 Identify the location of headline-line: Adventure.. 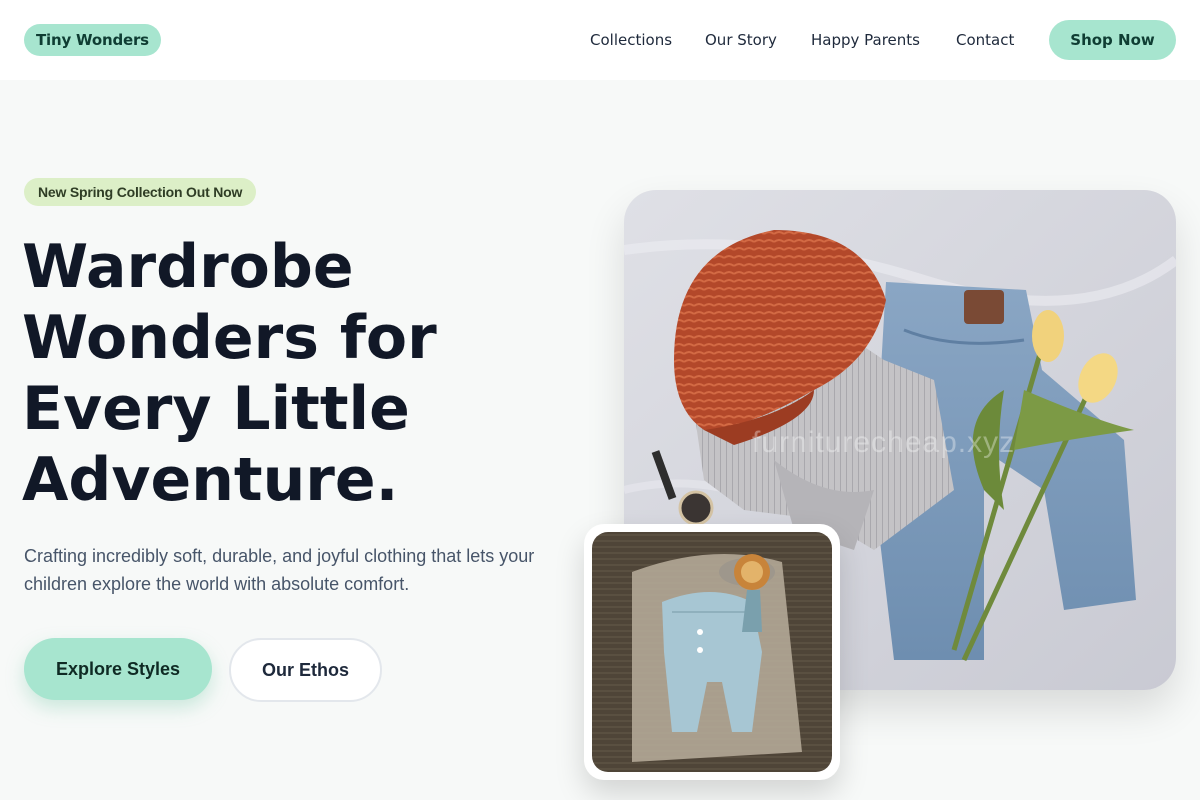
(210, 480).